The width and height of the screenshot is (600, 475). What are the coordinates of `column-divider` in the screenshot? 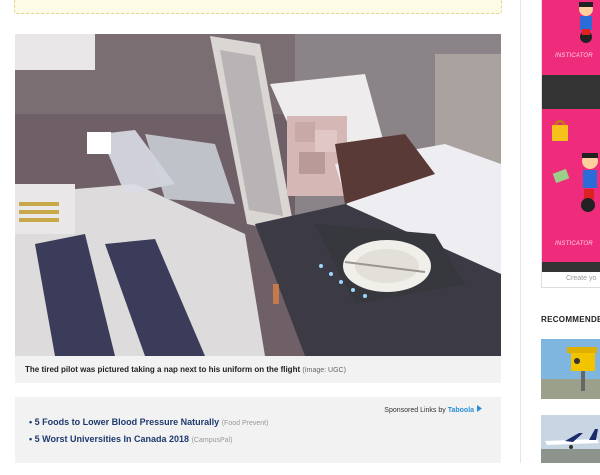 It's located at (520, 231).